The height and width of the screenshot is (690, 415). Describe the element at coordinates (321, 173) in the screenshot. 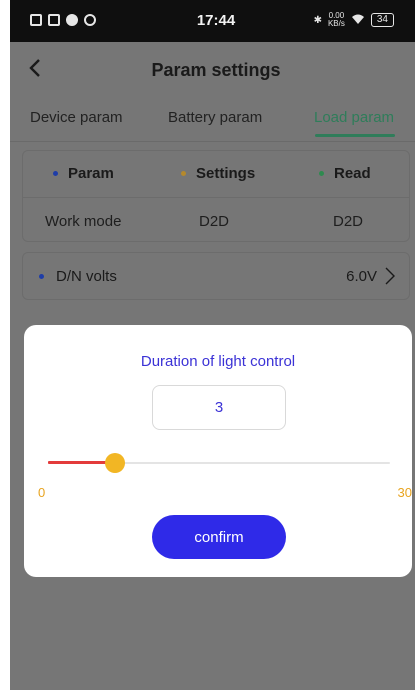

I see `read-dot-icon` at that location.